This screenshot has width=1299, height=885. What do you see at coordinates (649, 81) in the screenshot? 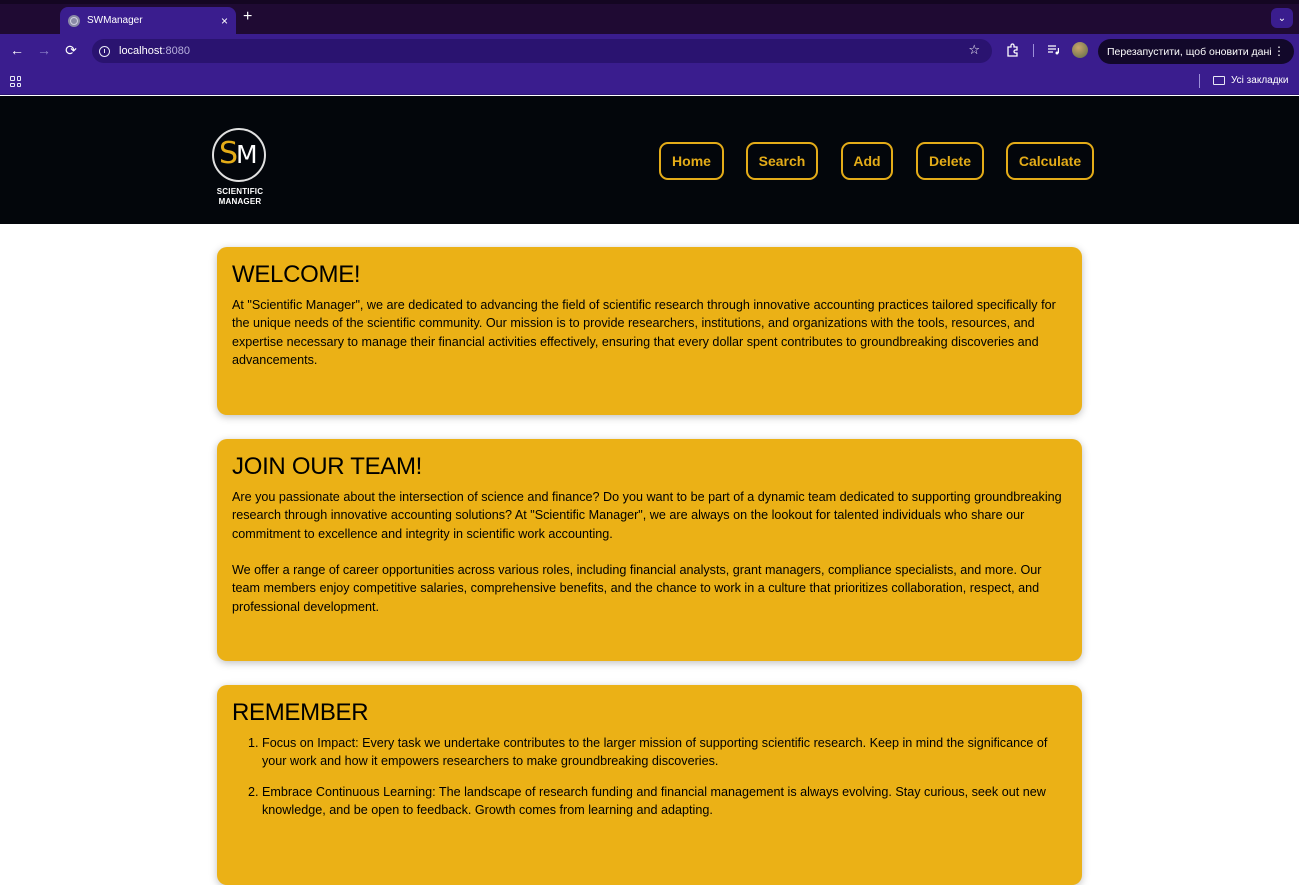
I see `bookmarks-bar` at bounding box center [649, 81].